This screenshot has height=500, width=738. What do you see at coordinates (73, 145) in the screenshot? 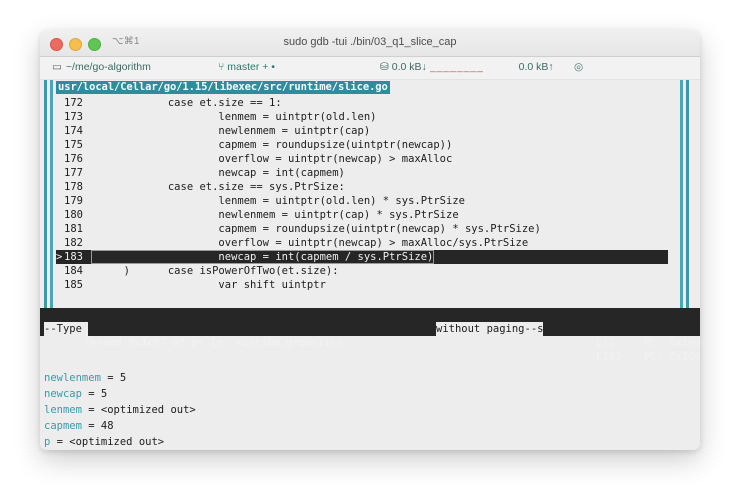
I see `source-line-number: 175` at bounding box center [73, 145].